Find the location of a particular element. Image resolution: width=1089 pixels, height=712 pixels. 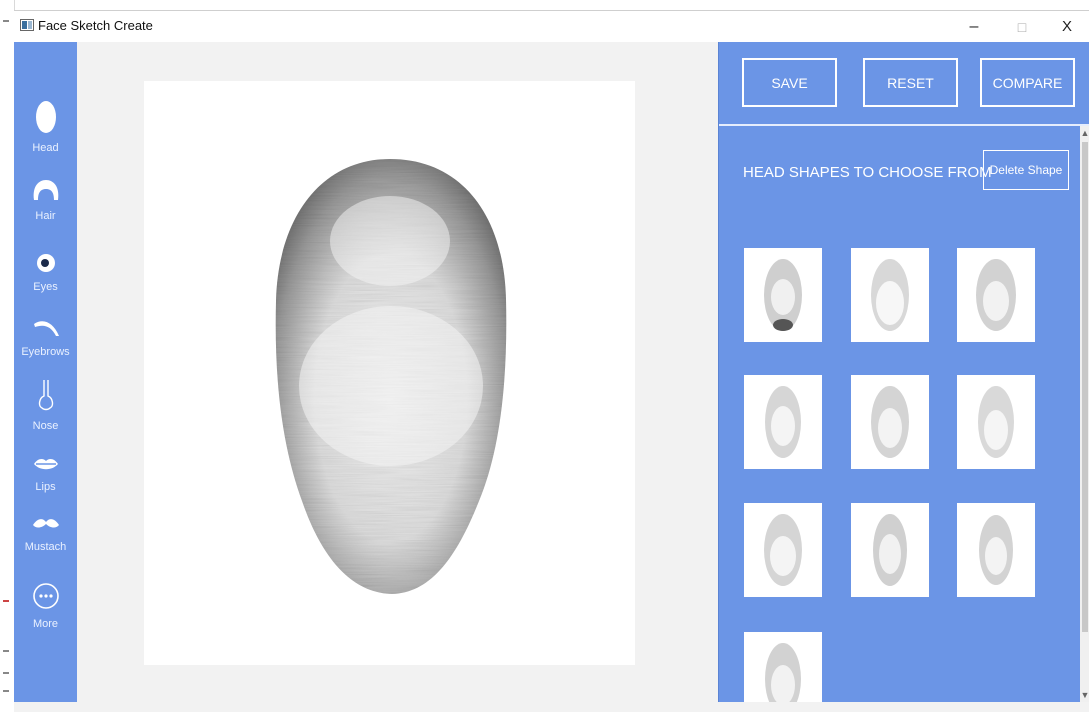

sidebar-item-label: Eyes is located at coordinates (45, 287).